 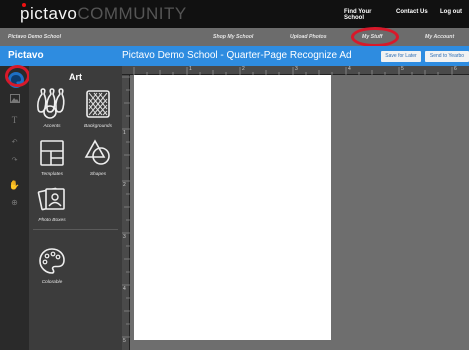 What do you see at coordinates (132, 13) in the screenshot?
I see `logo-sub-text: COMMUNITY` at bounding box center [132, 13].